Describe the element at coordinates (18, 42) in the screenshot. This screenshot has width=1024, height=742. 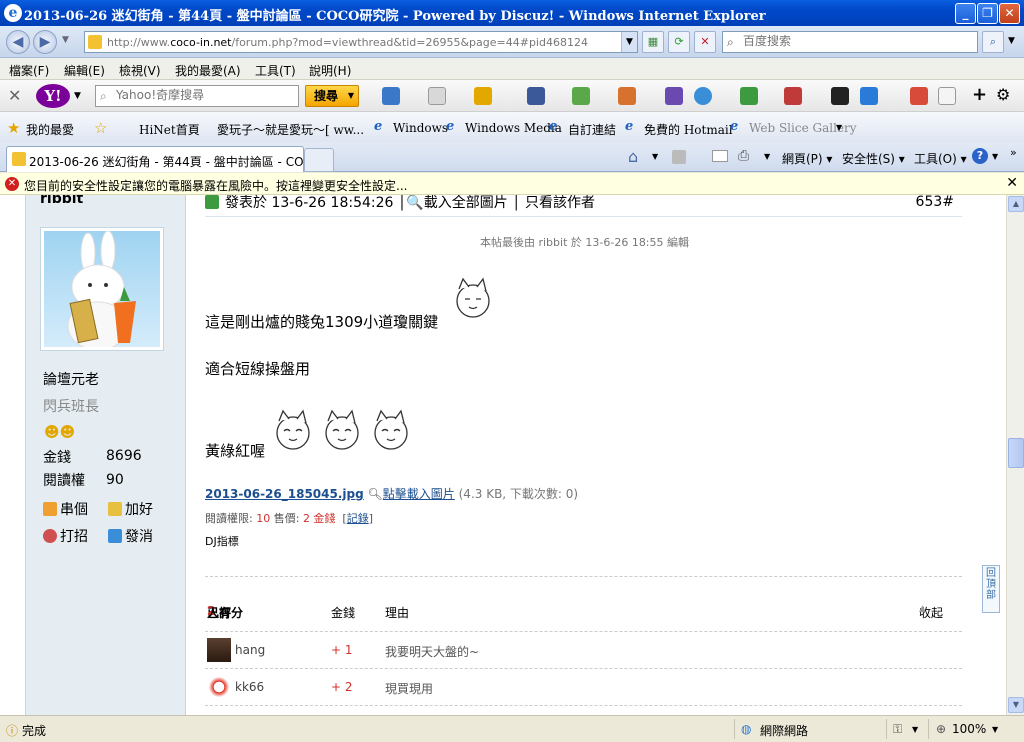
I see `back-button: ◀` at that location.